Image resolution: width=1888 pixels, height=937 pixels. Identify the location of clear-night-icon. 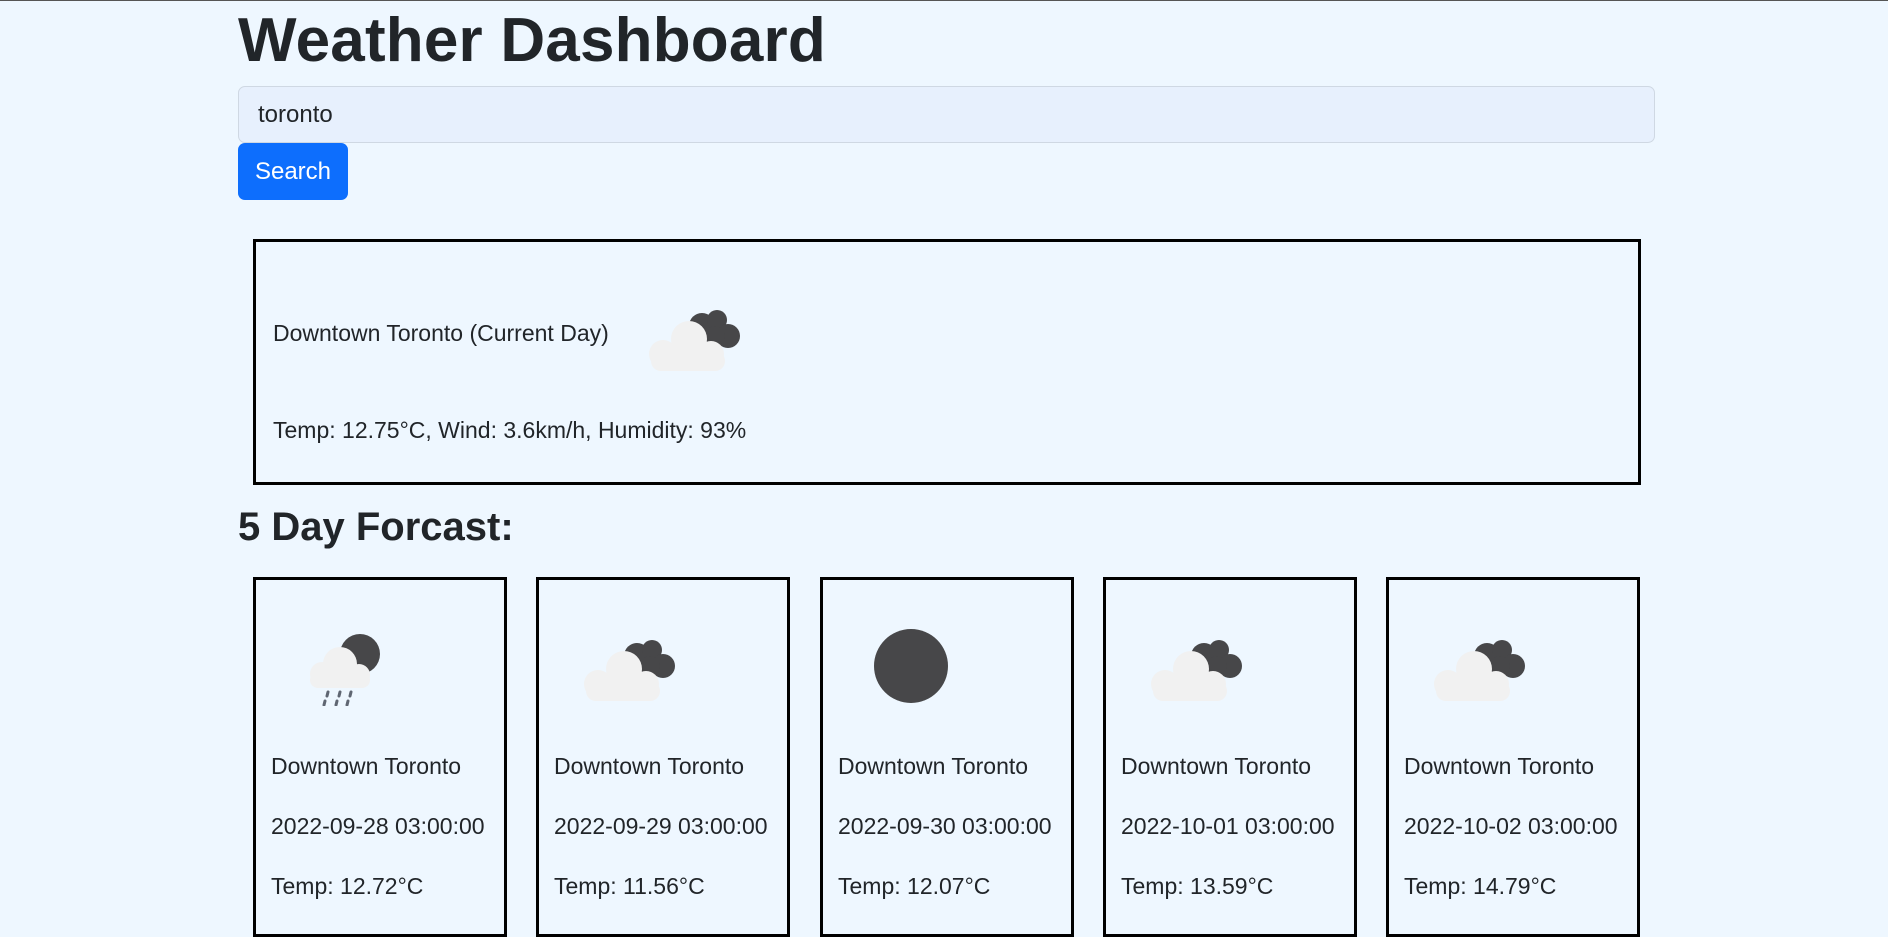
(911, 666).